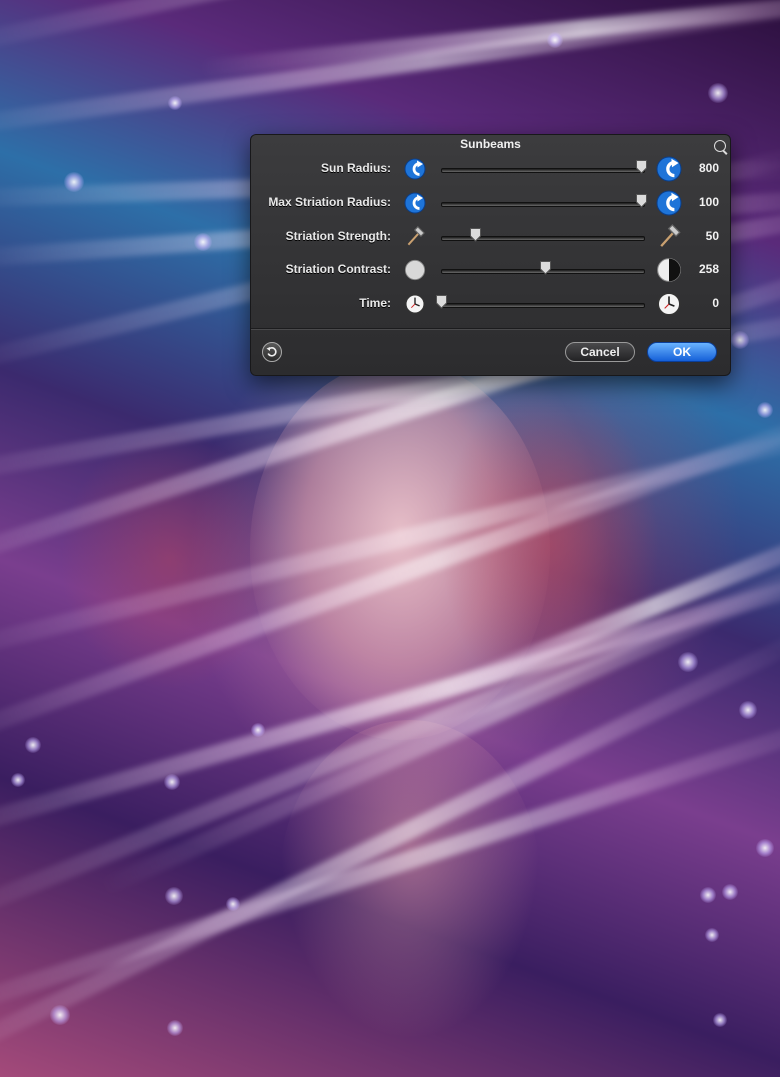  Describe the element at coordinates (669, 169) in the screenshot. I see `sun-radius-large-icon` at that location.